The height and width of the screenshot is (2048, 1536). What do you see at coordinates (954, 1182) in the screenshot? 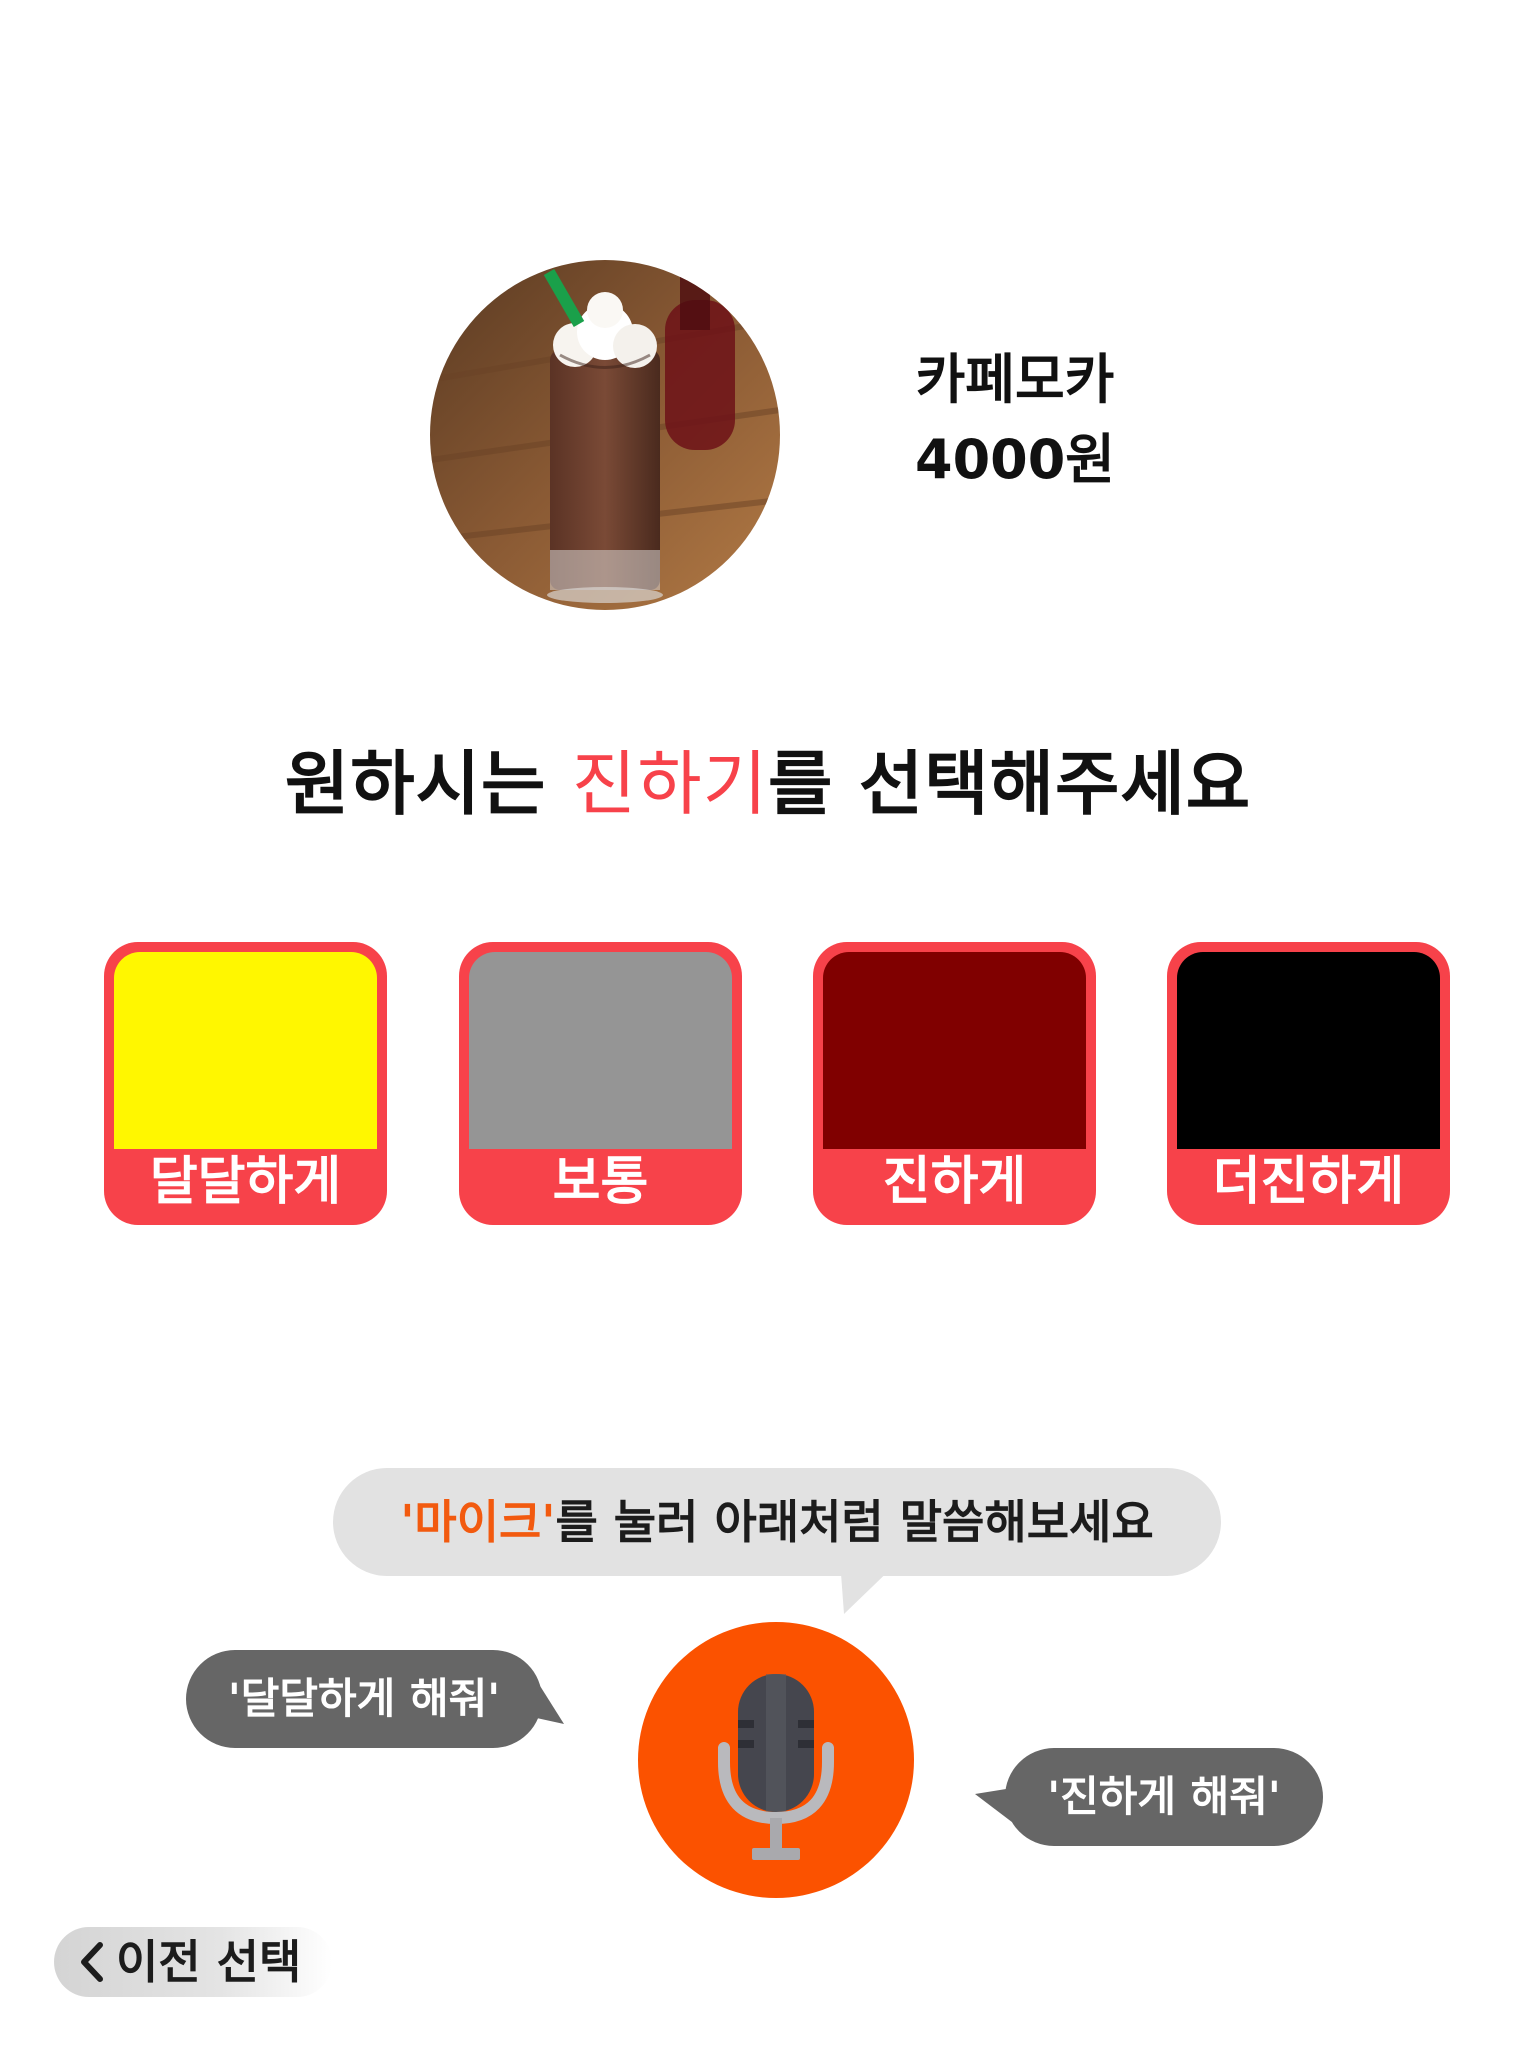
I see `option-label: 진하게` at bounding box center [954, 1182].